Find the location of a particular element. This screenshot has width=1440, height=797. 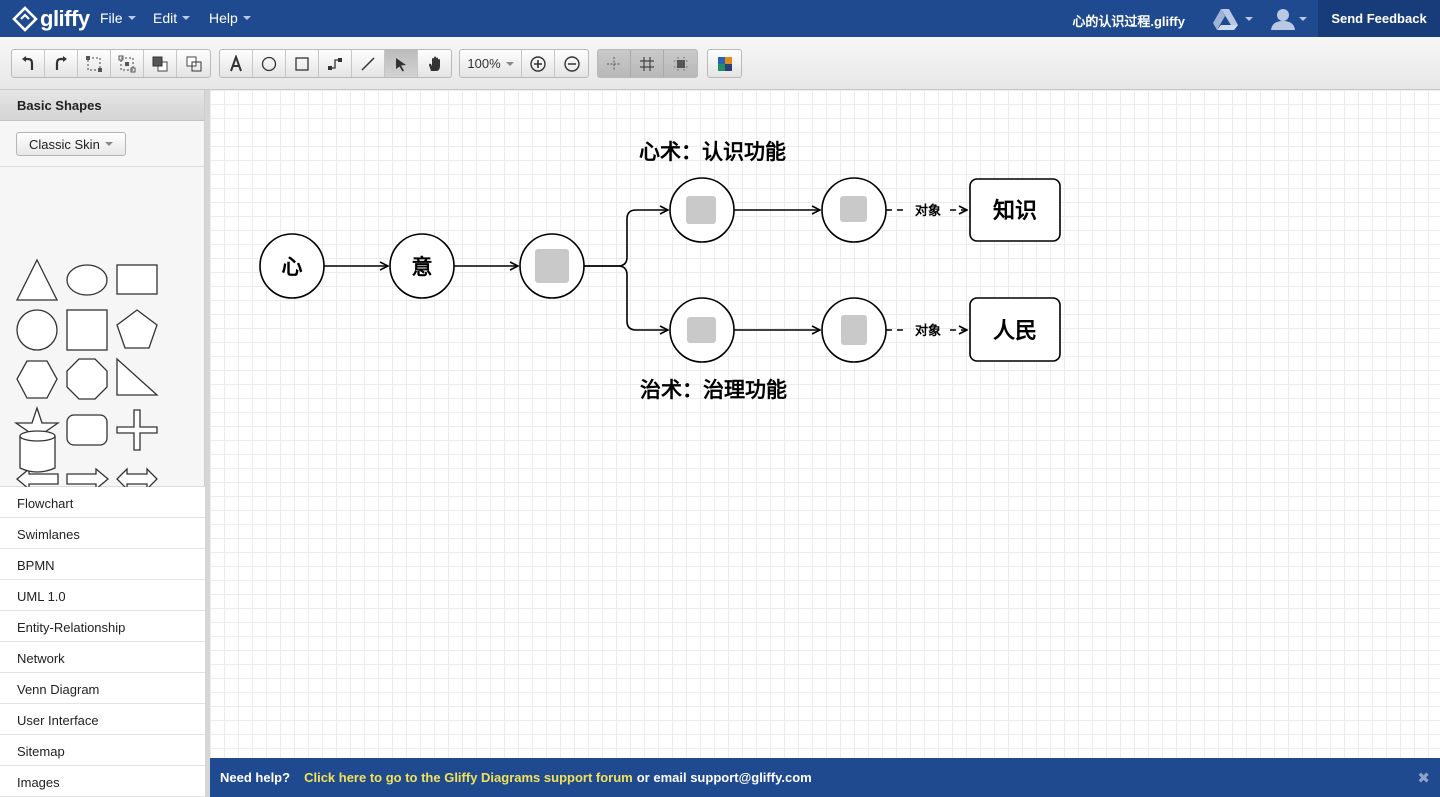

library-flowchart: Flowchart is located at coordinates (102, 502).